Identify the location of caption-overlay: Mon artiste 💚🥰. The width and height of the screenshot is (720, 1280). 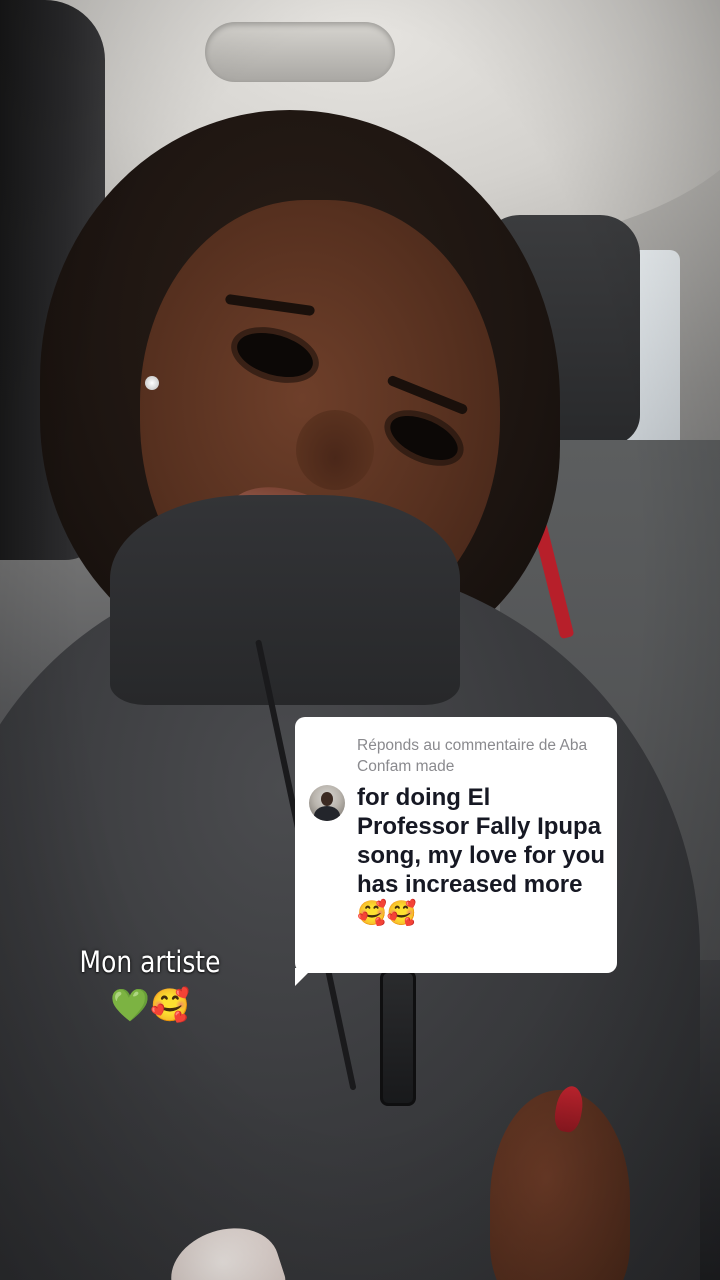
(150, 983).